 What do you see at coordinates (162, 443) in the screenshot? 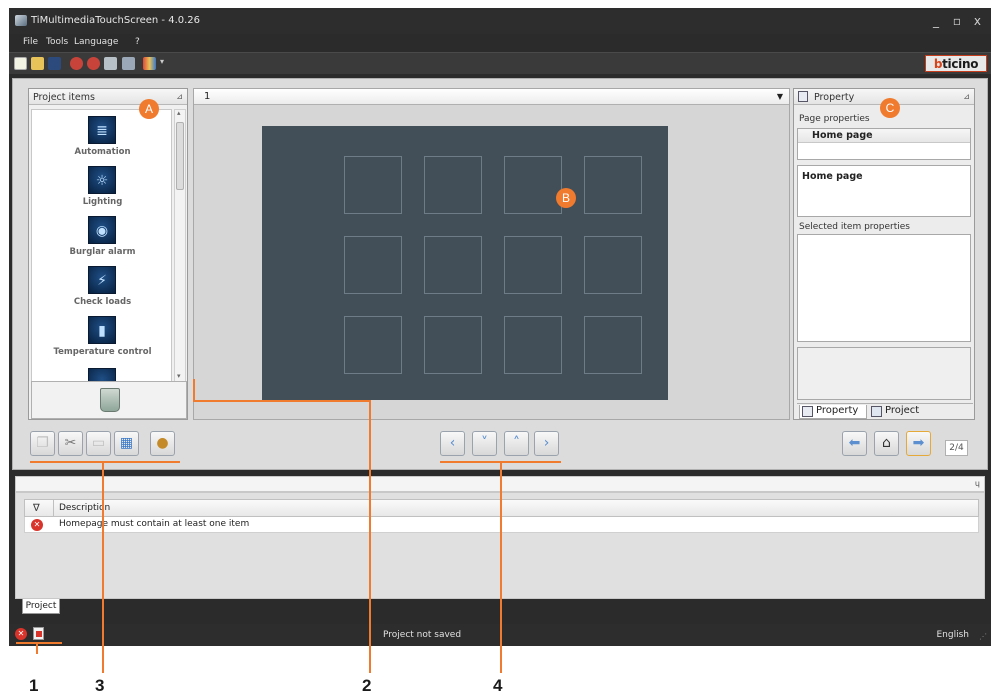
I see `palette-button: ●` at bounding box center [162, 443].